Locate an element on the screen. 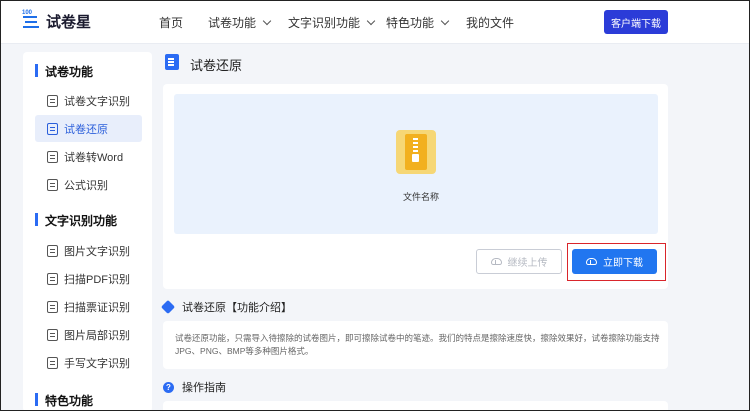  sidebar-item-pdf-ocr: 扫描PDF识别 is located at coordinates (88, 278).